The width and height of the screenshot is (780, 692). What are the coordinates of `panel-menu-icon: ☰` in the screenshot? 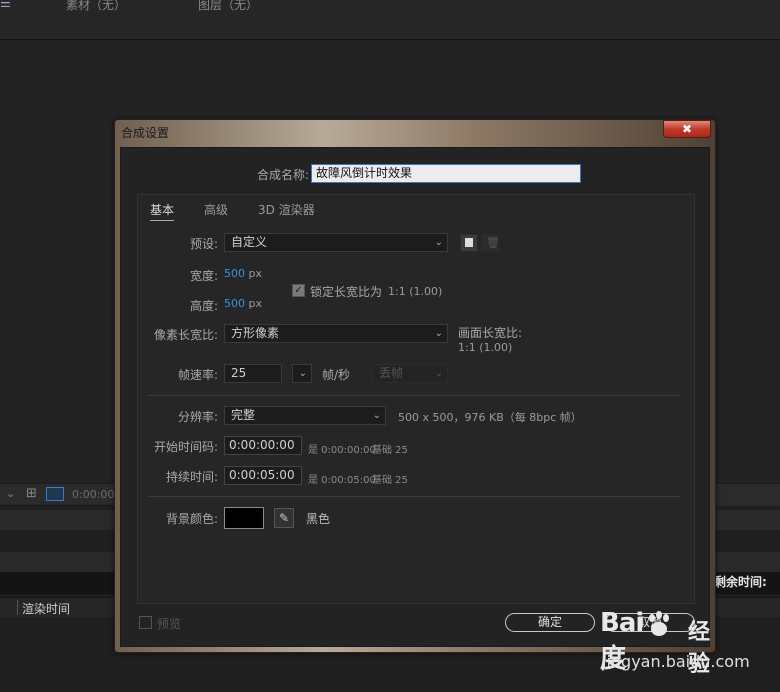 It's located at (5, 5).